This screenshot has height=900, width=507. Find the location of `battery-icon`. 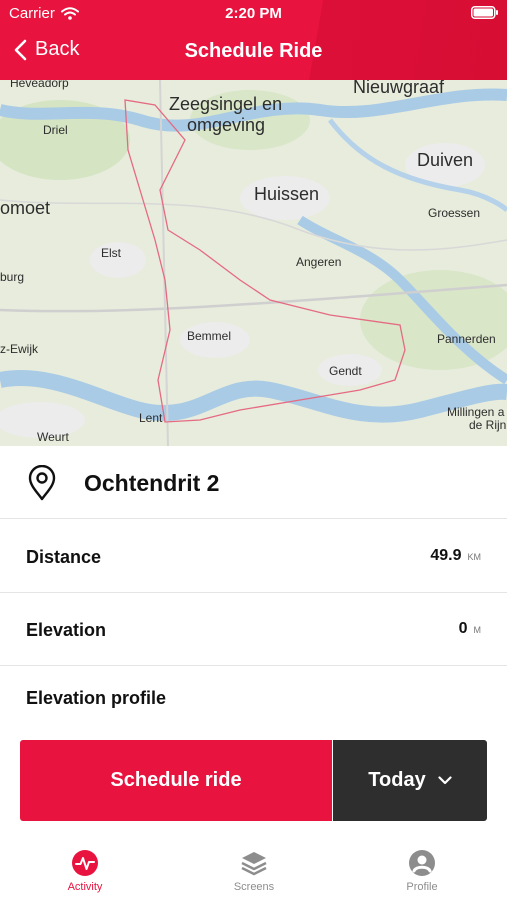

battery-icon is located at coordinates (485, 14).